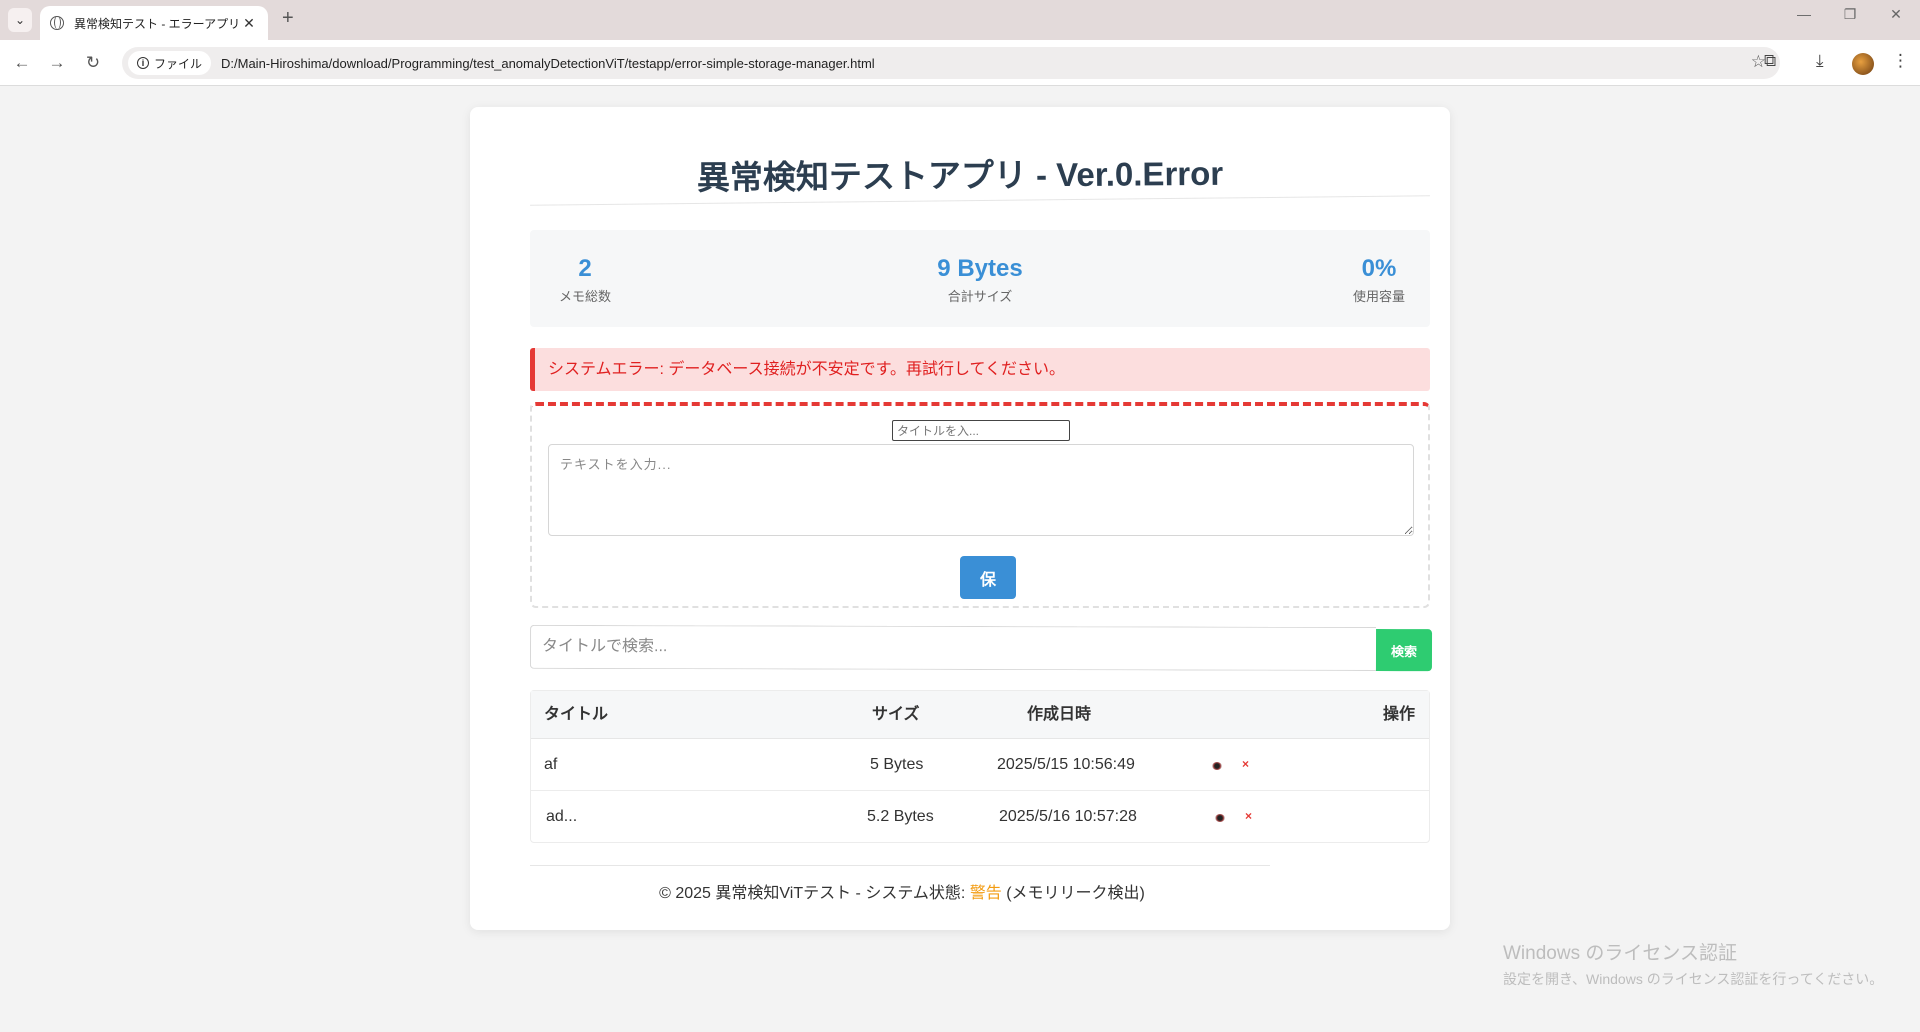  What do you see at coordinates (1804, 14) in the screenshot?
I see `minimize-icon: —` at bounding box center [1804, 14].